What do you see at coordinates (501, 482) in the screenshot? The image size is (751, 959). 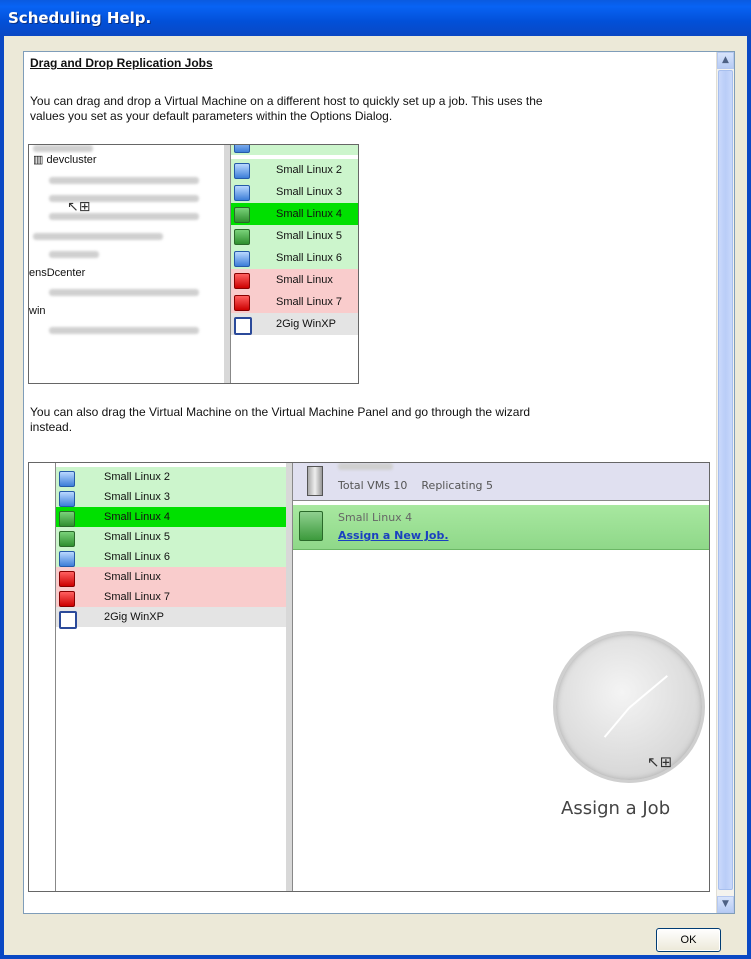 I see `host-bar: Total VMs 10 Replicating 5` at bounding box center [501, 482].